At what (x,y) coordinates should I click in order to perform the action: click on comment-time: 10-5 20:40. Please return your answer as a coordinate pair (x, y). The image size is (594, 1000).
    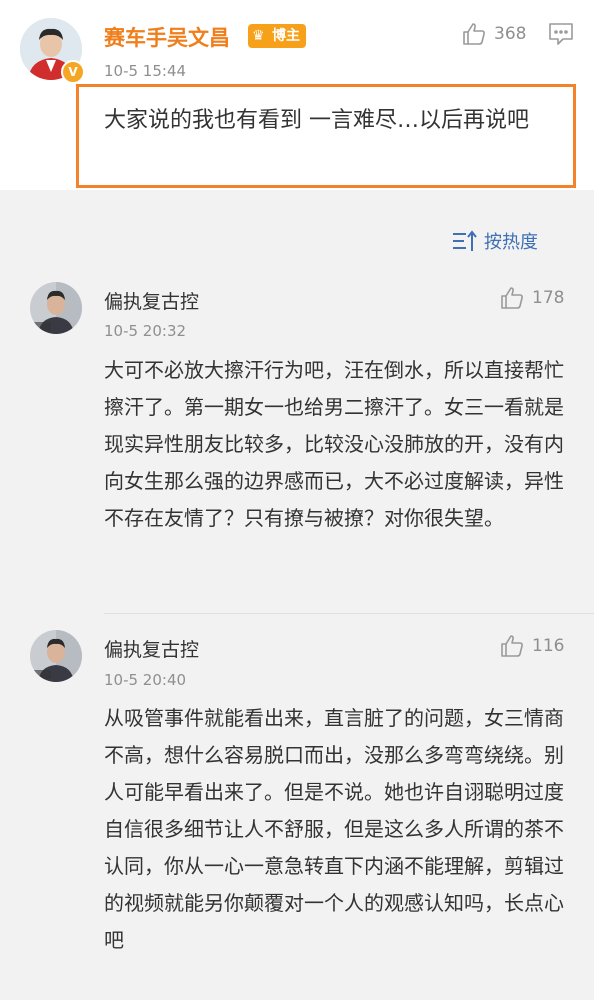
    Looking at the image, I should click on (145, 680).